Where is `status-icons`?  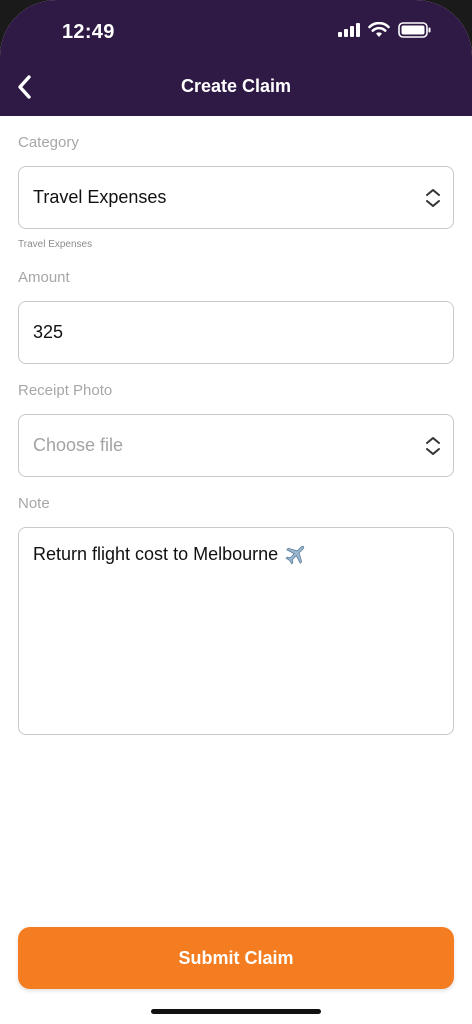 status-icons is located at coordinates (385, 30).